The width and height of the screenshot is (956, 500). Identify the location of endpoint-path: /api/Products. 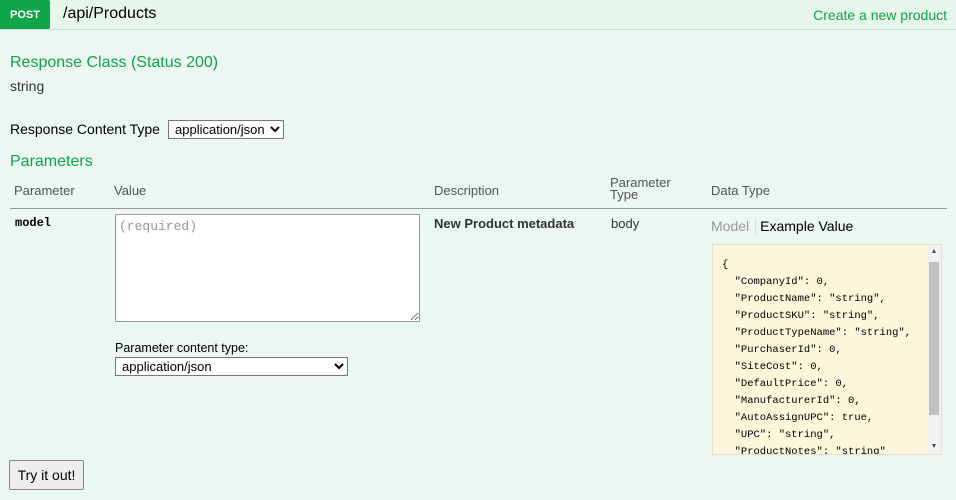
(109, 14).